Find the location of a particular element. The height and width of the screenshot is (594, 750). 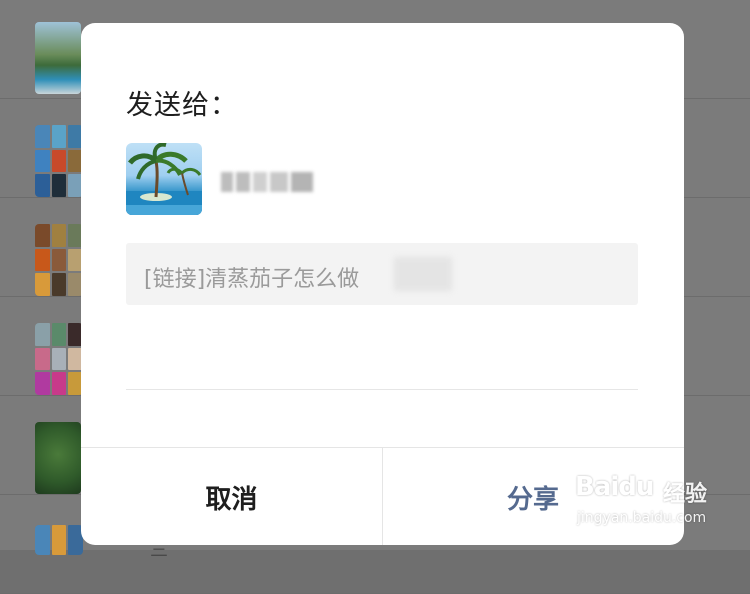

baidu-jingyan-watermark: Baidu 经验 jingyan.baidu.com is located at coordinates (660, 502).